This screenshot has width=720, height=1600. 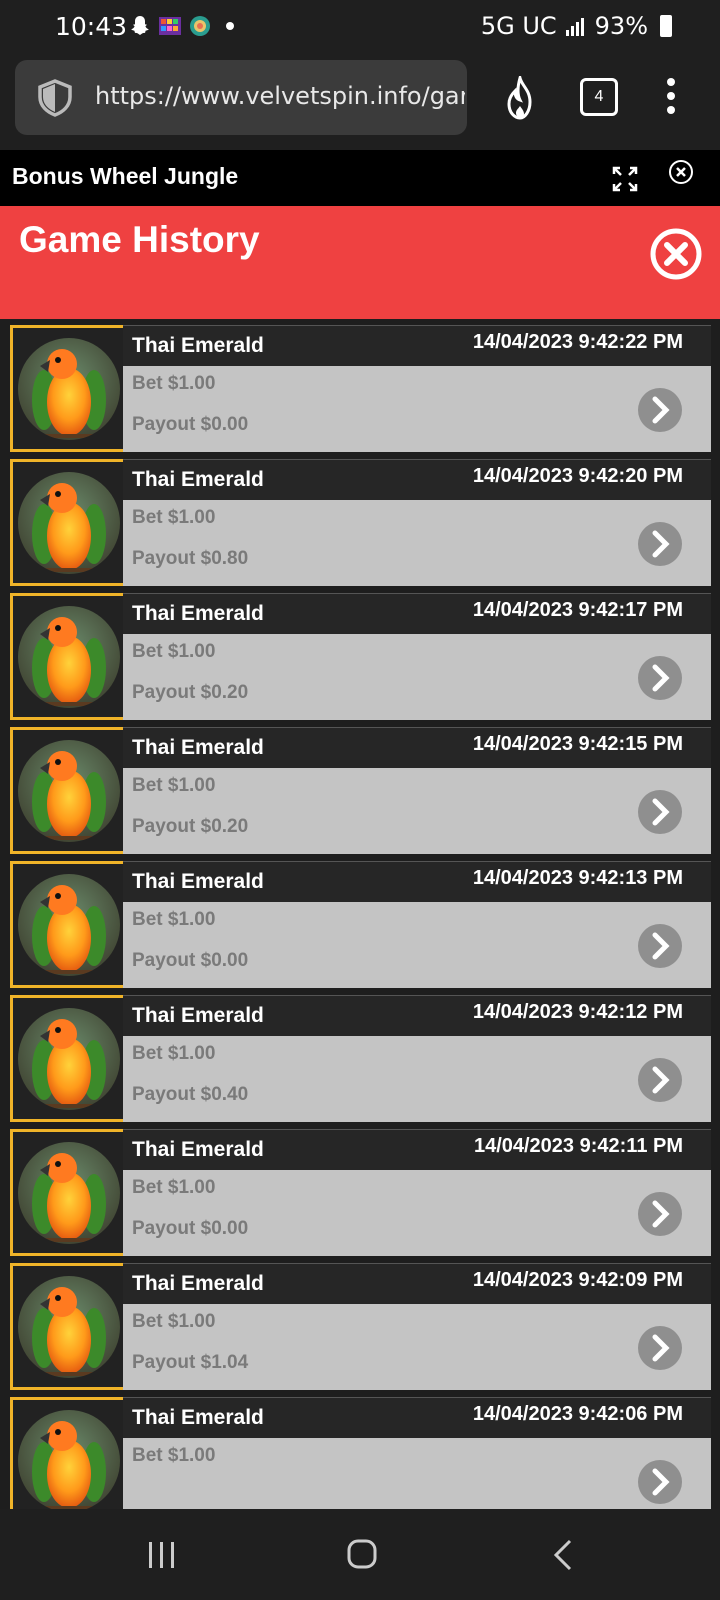 I want to click on row-header: Thai Emerald 14/04/2023 9:42:06 PM, so click(x=417, y=1418).